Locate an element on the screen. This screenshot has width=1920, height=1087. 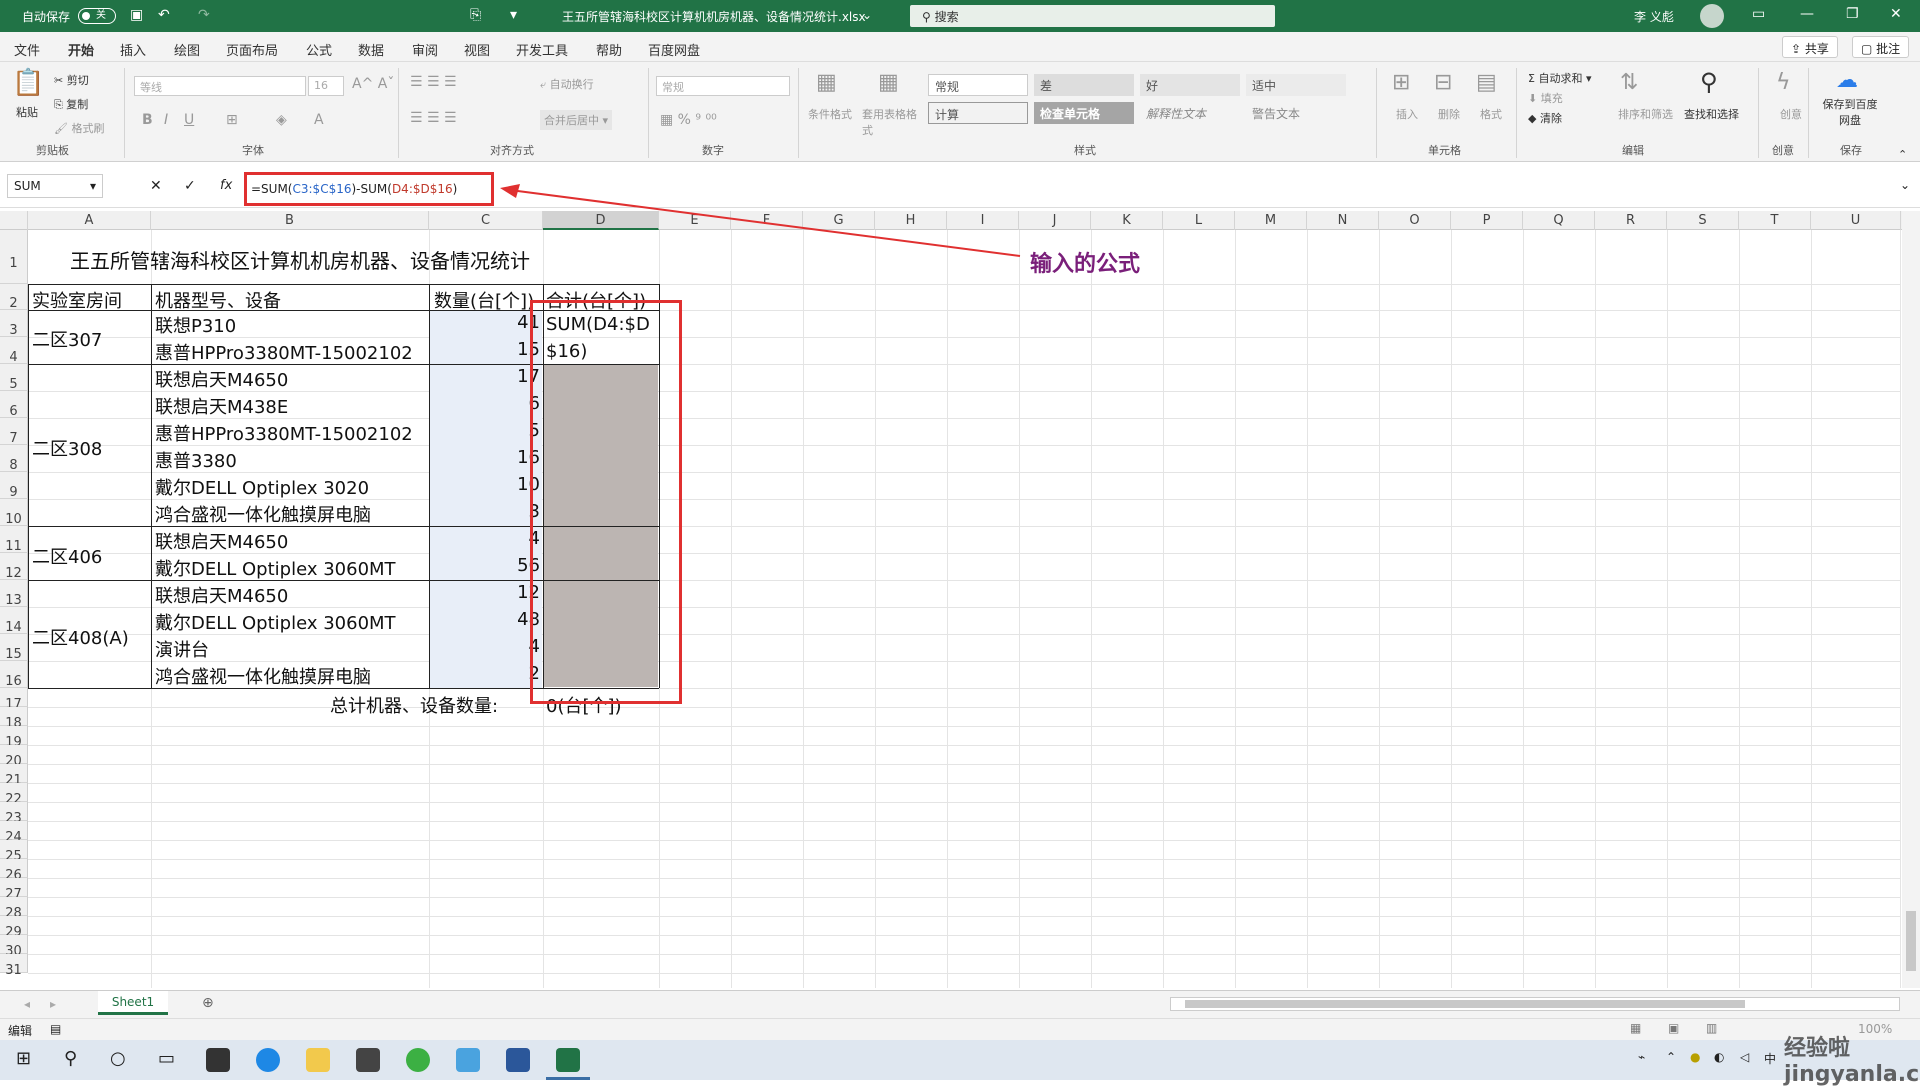
row-header: 13 is located at coordinates (14, 594).